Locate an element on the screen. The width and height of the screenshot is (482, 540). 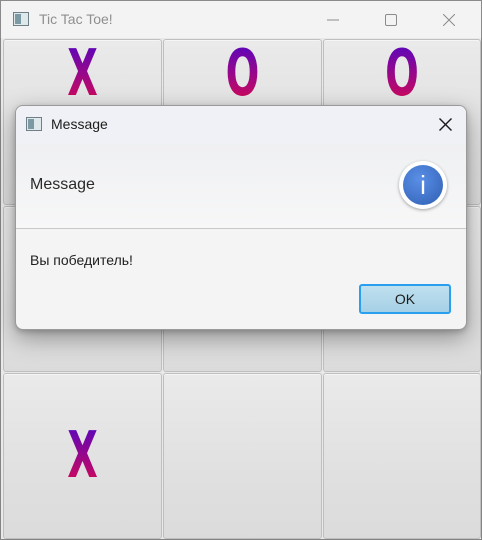
maximize-button is located at coordinates (392, 20).